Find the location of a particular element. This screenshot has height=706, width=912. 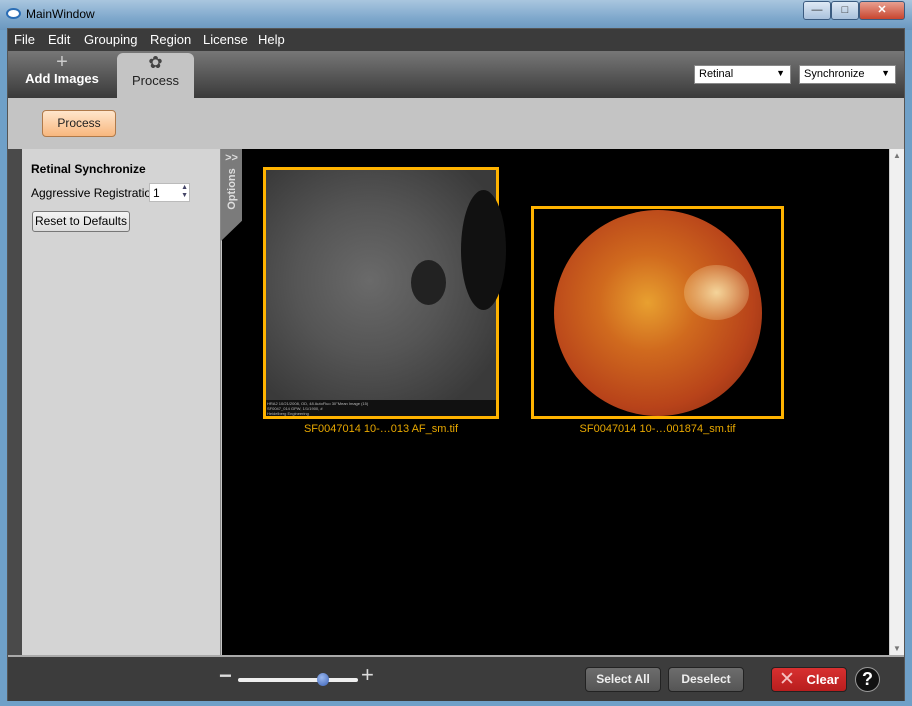

menu-bar: File Edit Grouping Region License Help is located at coordinates (456, 40).